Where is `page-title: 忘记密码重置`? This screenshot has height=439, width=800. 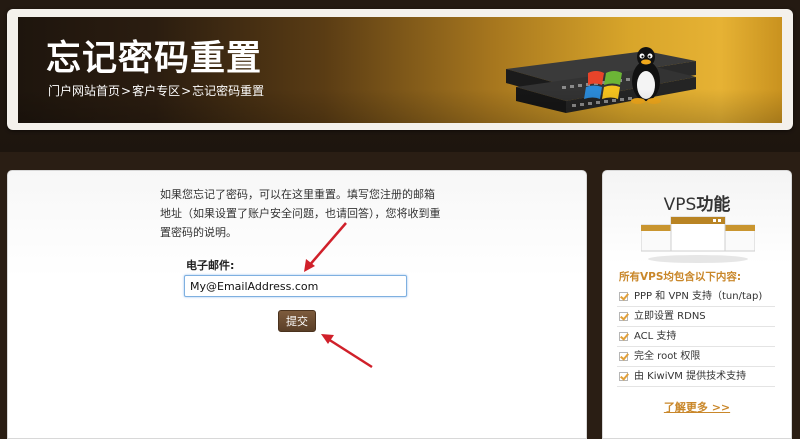 page-title: 忘记密码重置 is located at coordinates (154, 59).